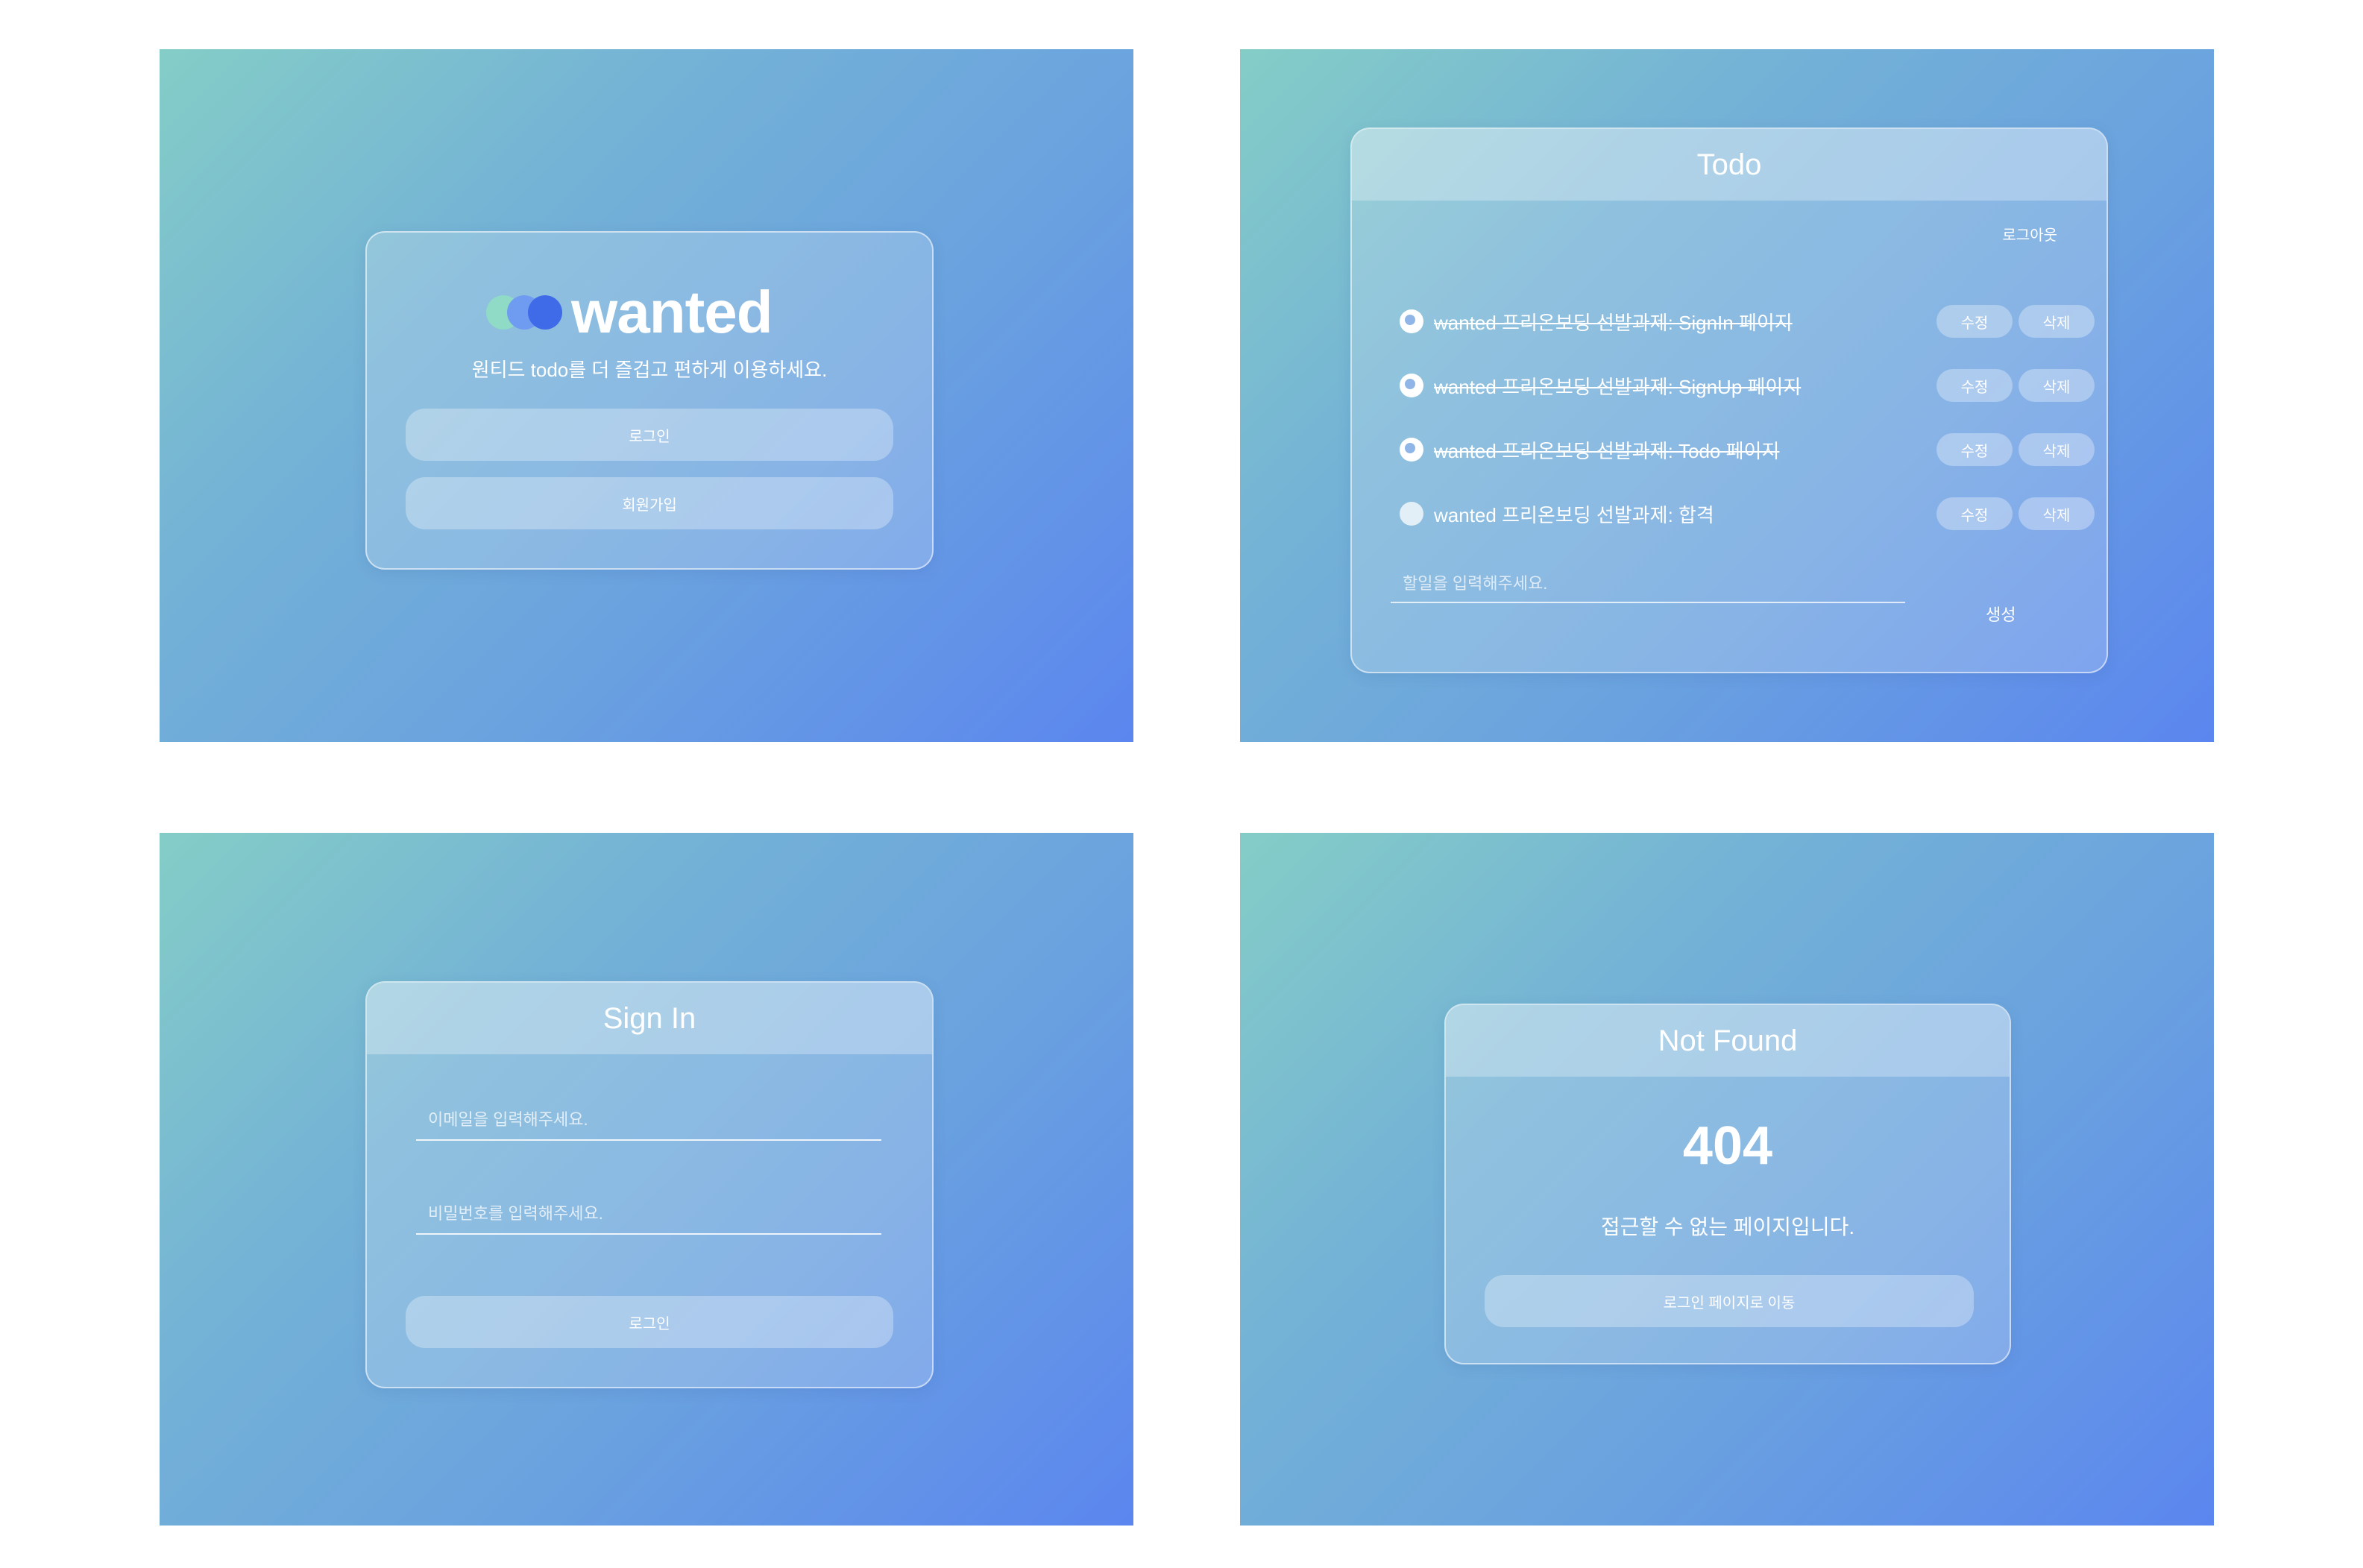 This screenshot has height=1568, width=2363. Describe the element at coordinates (648, 1214) in the screenshot. I see `password-field` at that location.